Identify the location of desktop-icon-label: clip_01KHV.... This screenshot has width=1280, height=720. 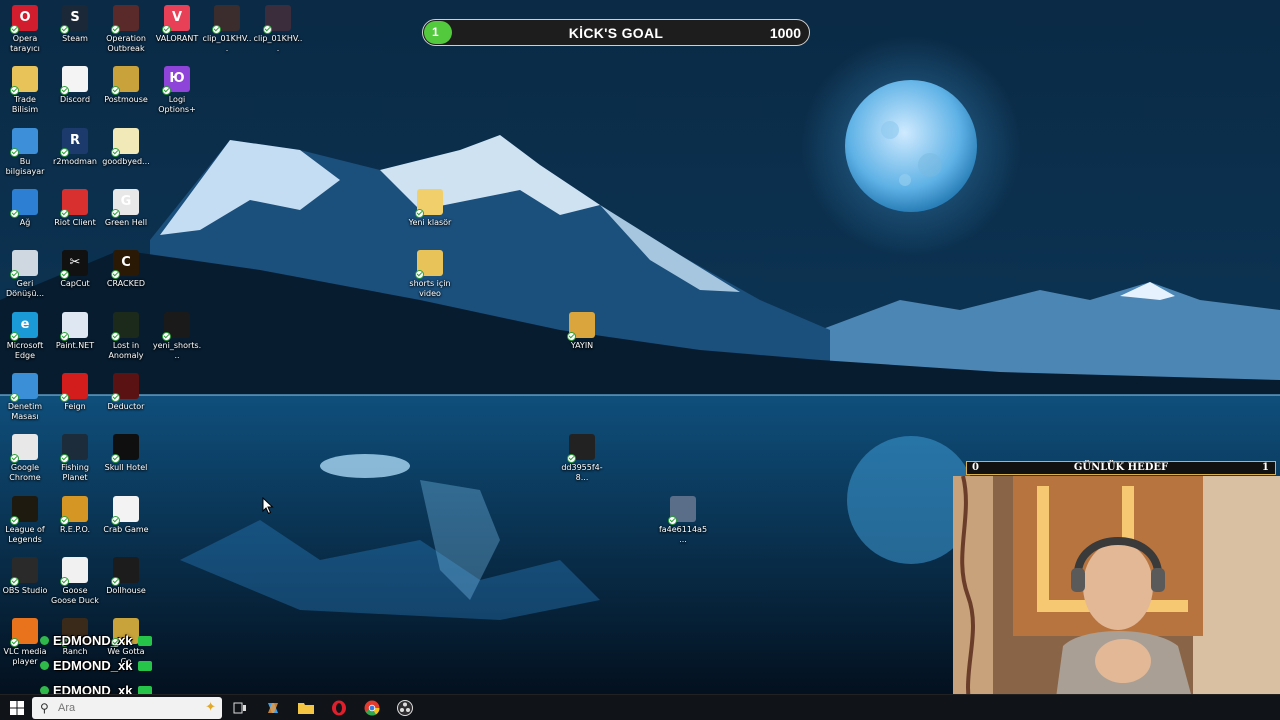
(278, 43).